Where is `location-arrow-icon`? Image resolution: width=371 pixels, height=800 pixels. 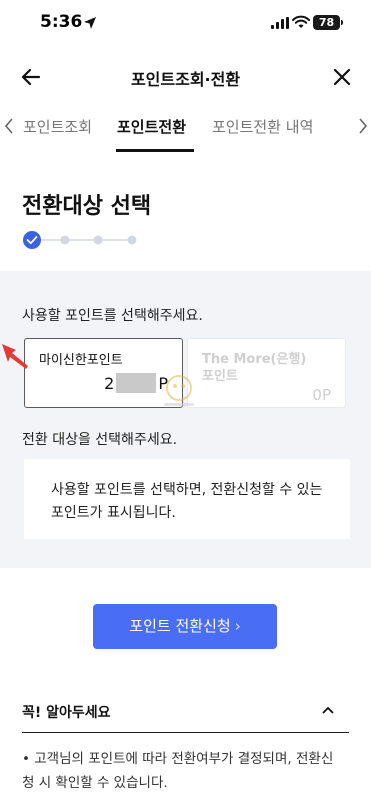
location-arrow-icon is located at coordinates (90, 23).